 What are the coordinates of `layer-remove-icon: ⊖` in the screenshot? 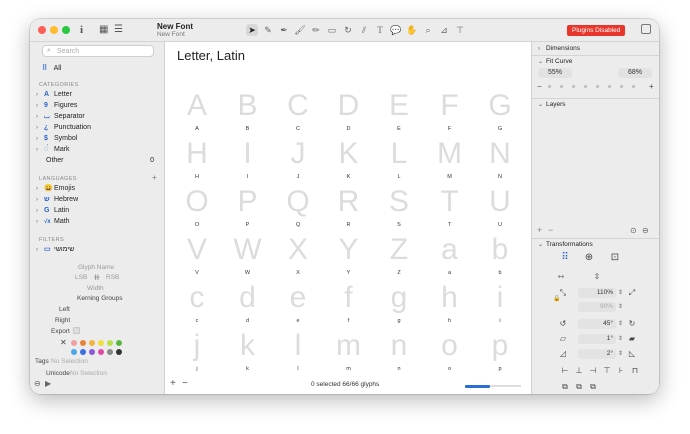 It's located at (645, 230).